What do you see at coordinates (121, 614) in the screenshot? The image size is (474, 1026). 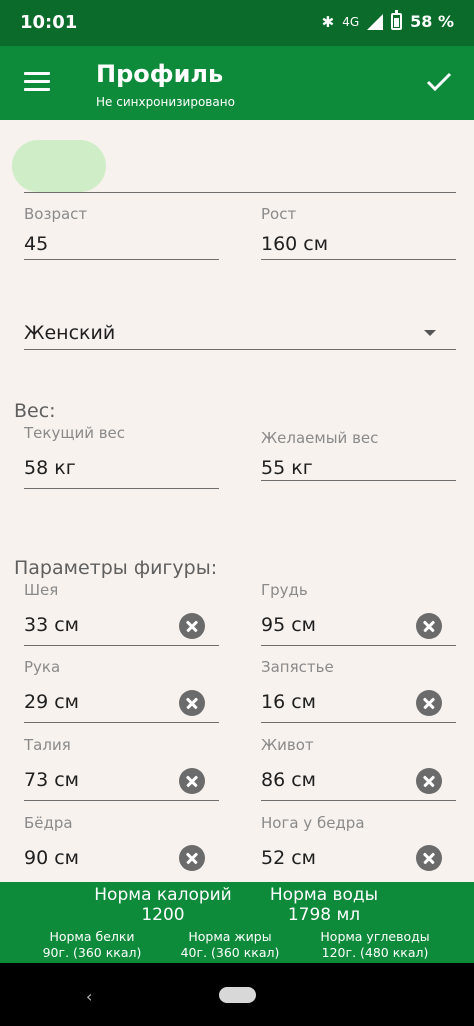 I see `neck-field: Шея 33 см` at bounding box center [121, 614].